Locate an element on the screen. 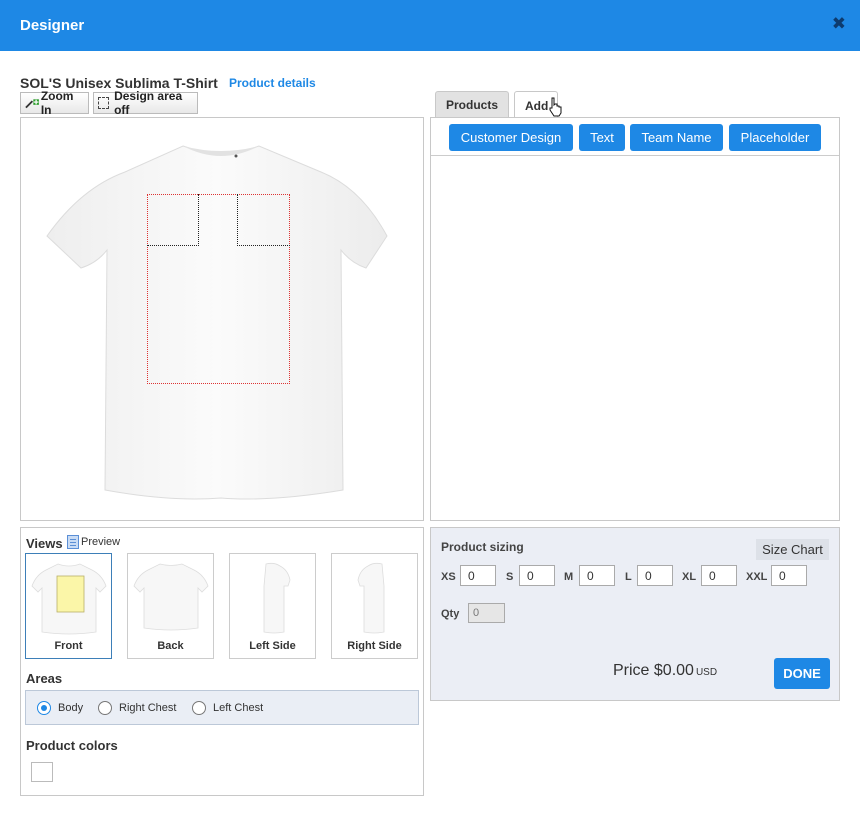  size-label-l: L is located at coordinates (628, 577).